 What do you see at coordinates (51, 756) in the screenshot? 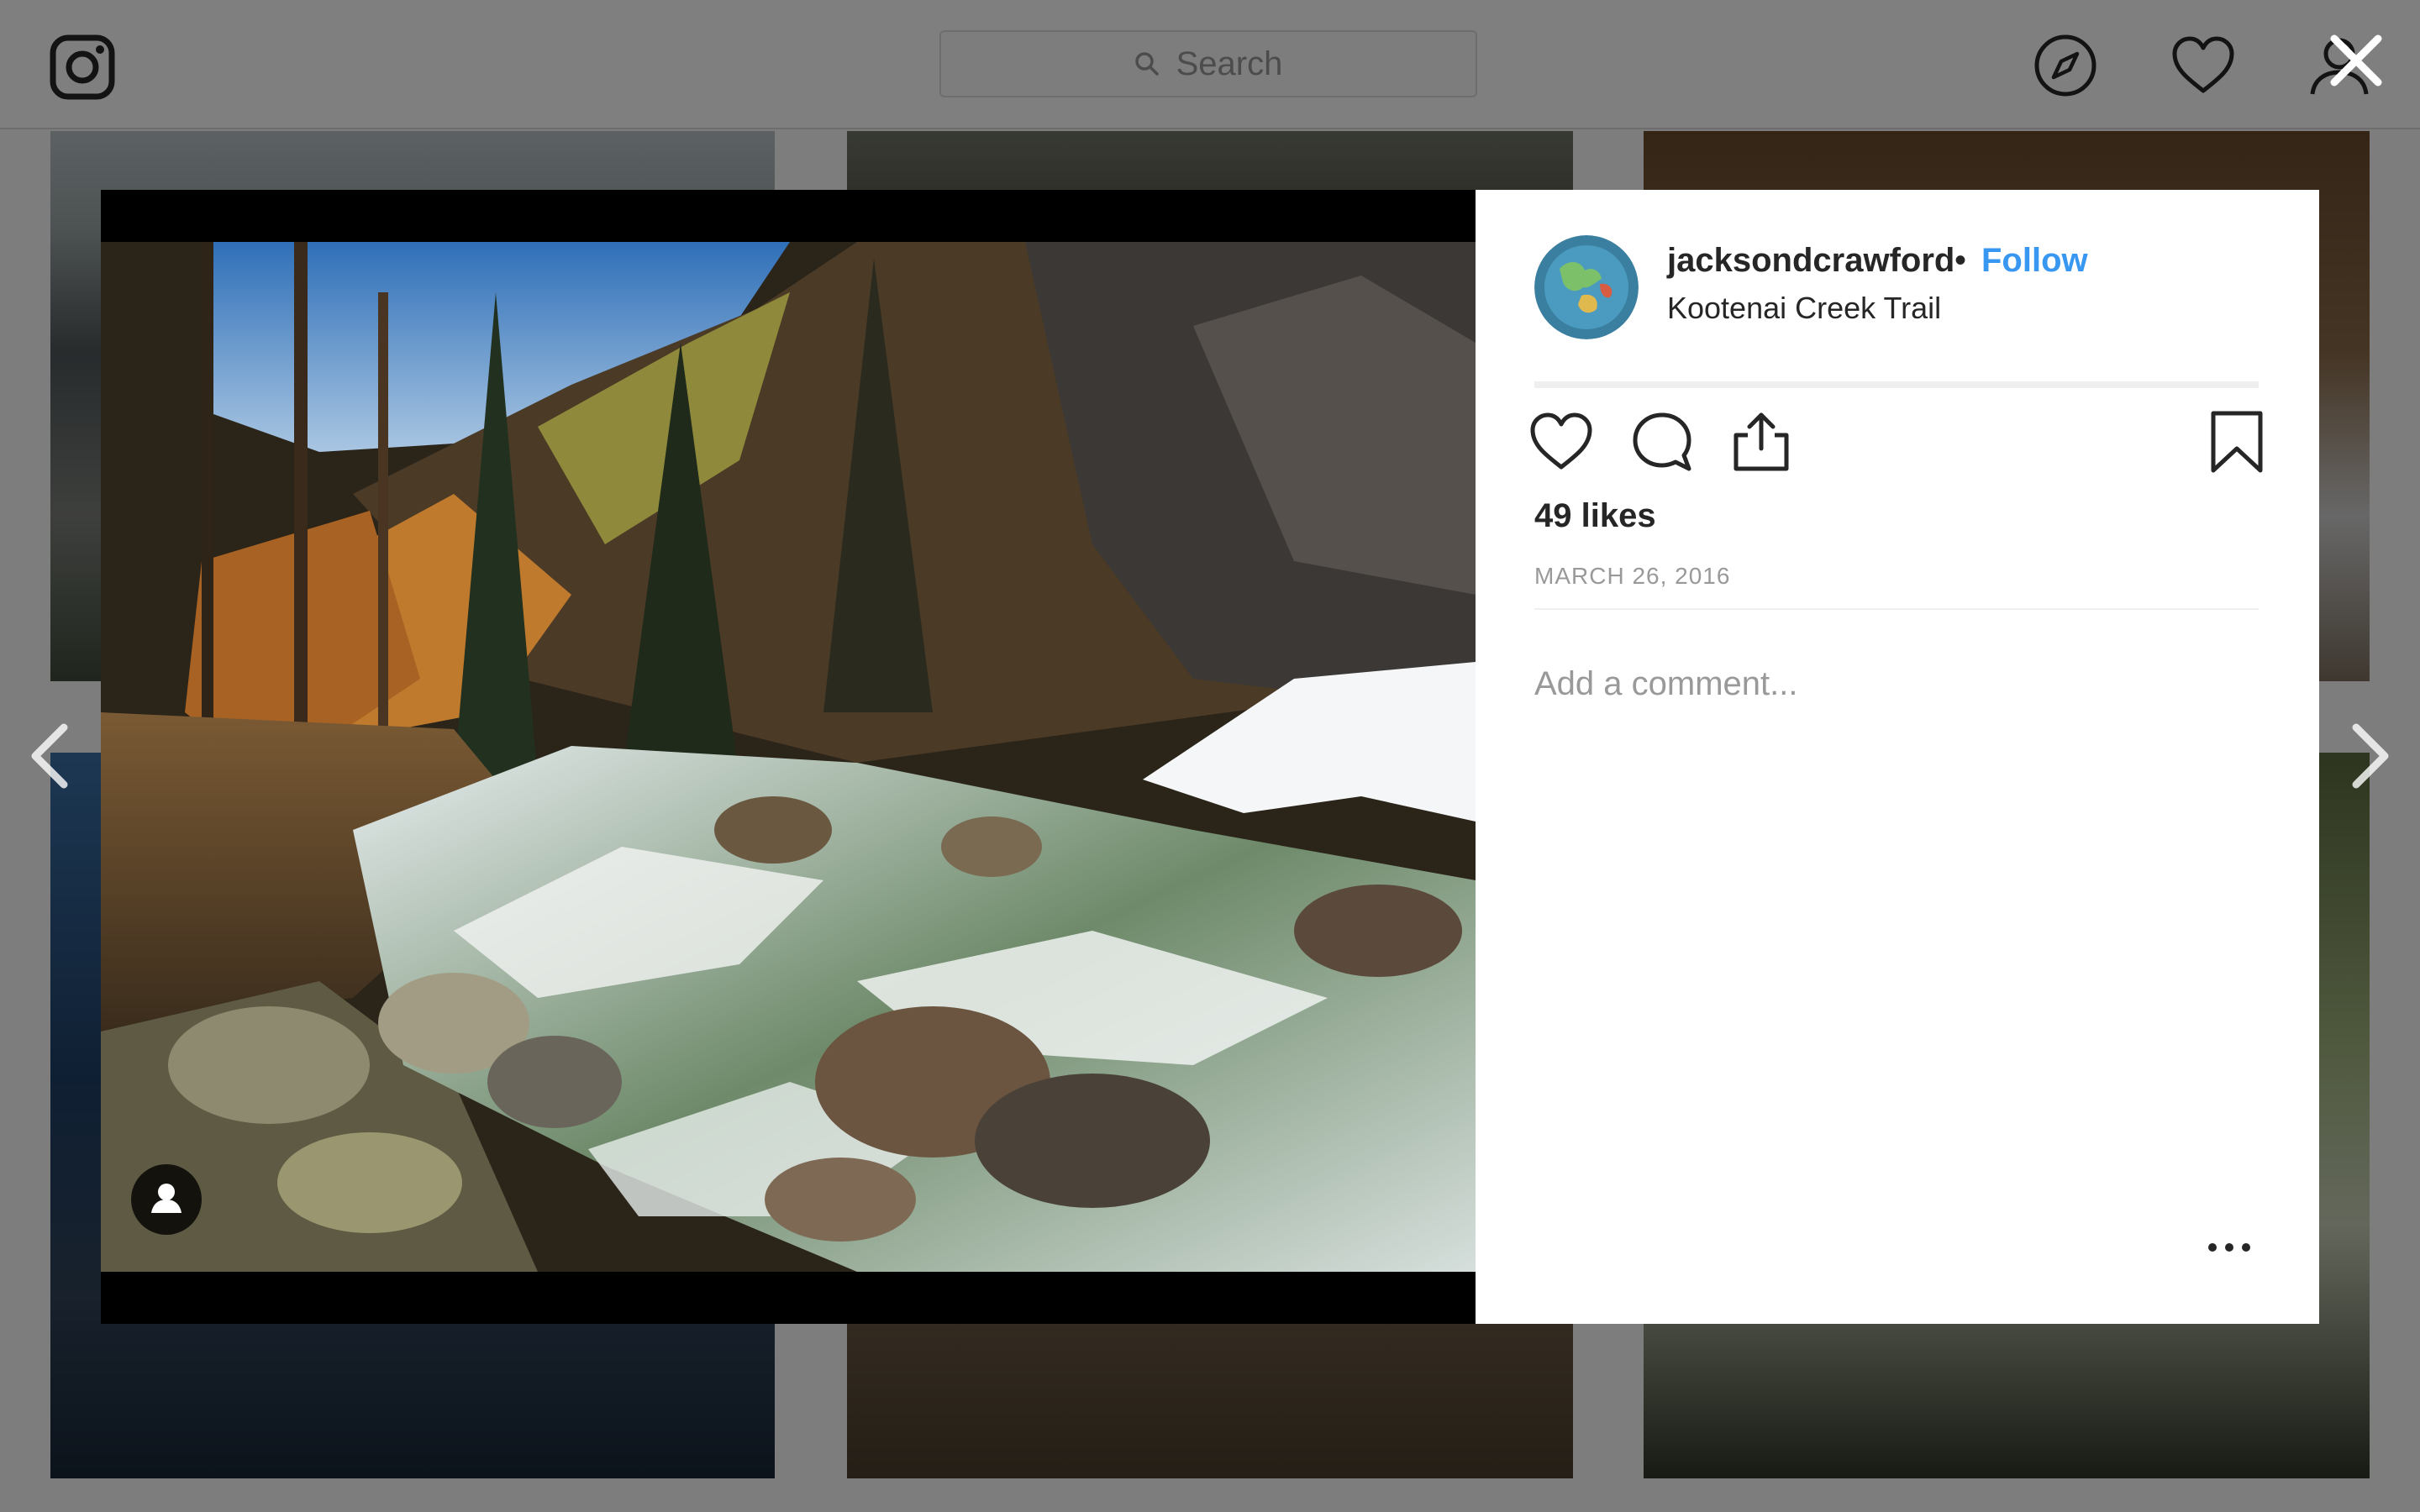
I see `chevron-left-icon` at bounding box center [51, 756].